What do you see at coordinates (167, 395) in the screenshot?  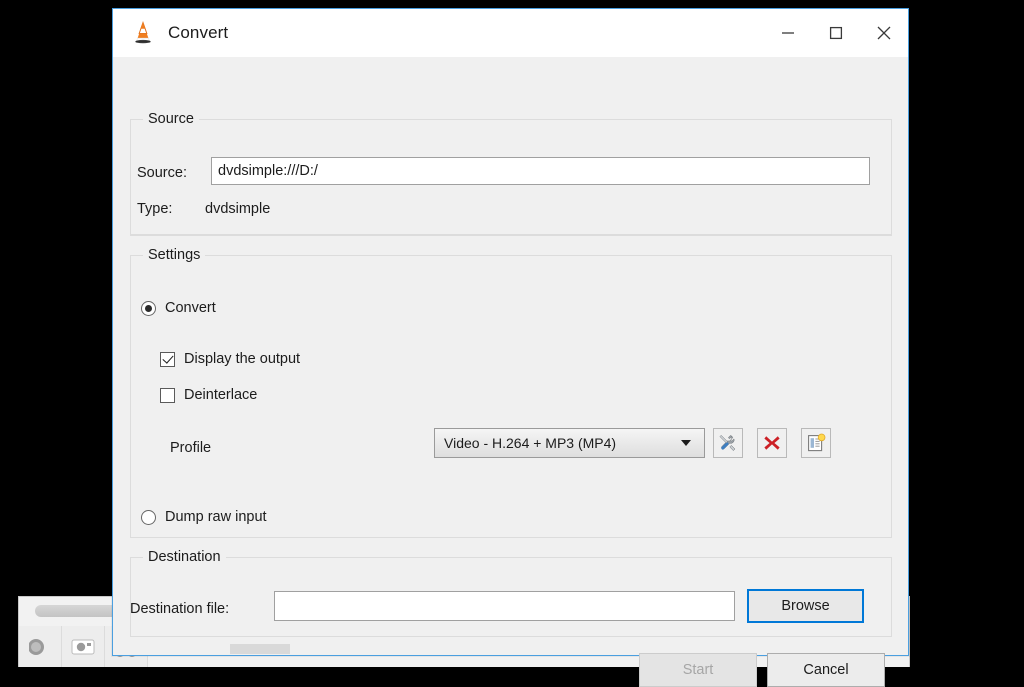 I see `checkbox-empty-icon` at bounding box center [167, 395].